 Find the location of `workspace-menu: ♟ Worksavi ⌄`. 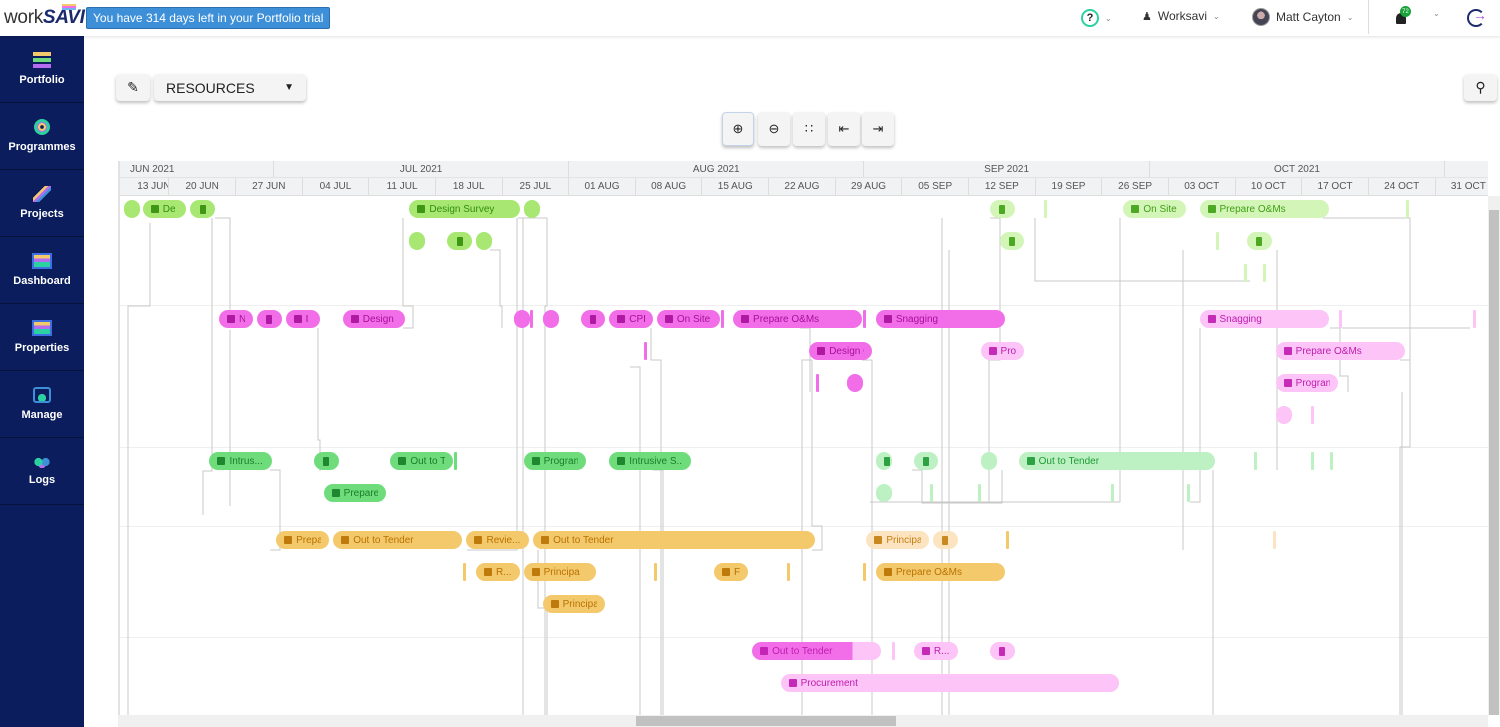

workspace-menu: ♟ Worksavi ⌄ is located at coordinates (1181, 16).